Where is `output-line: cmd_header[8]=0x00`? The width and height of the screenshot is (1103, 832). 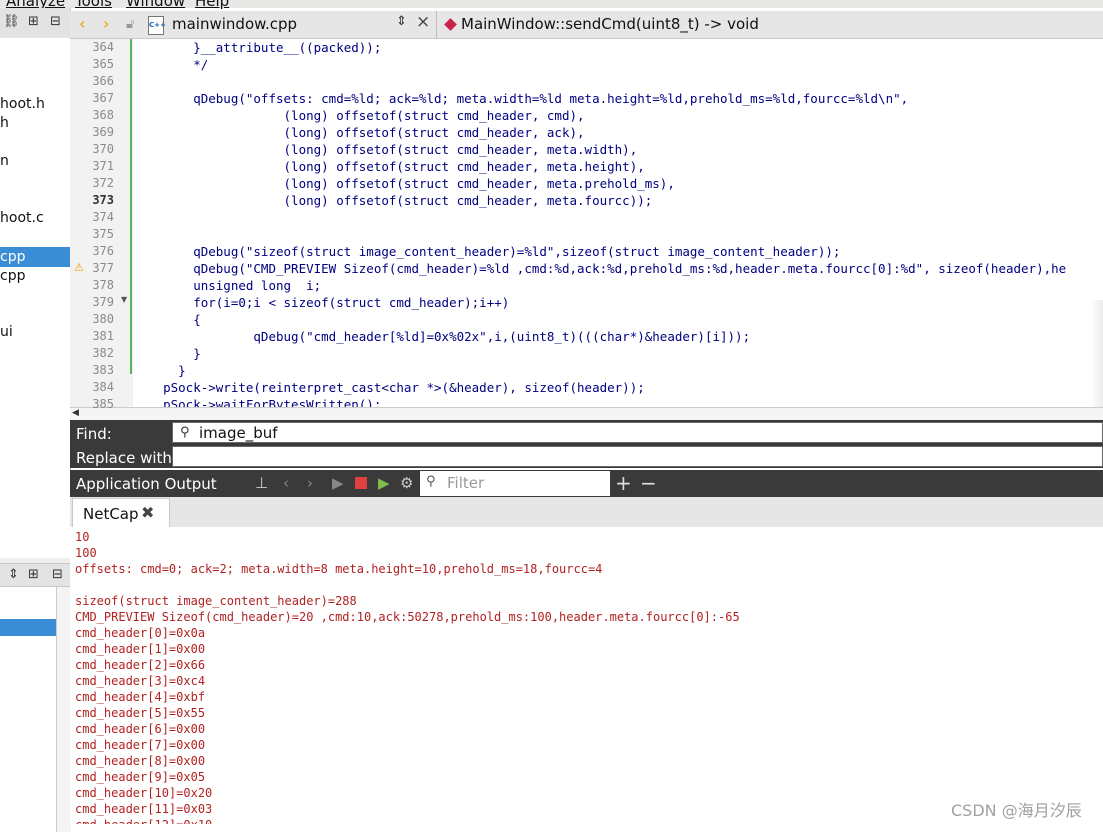 output-line: cmd_header[8]=0x00 is located at coordinates (140, 761).